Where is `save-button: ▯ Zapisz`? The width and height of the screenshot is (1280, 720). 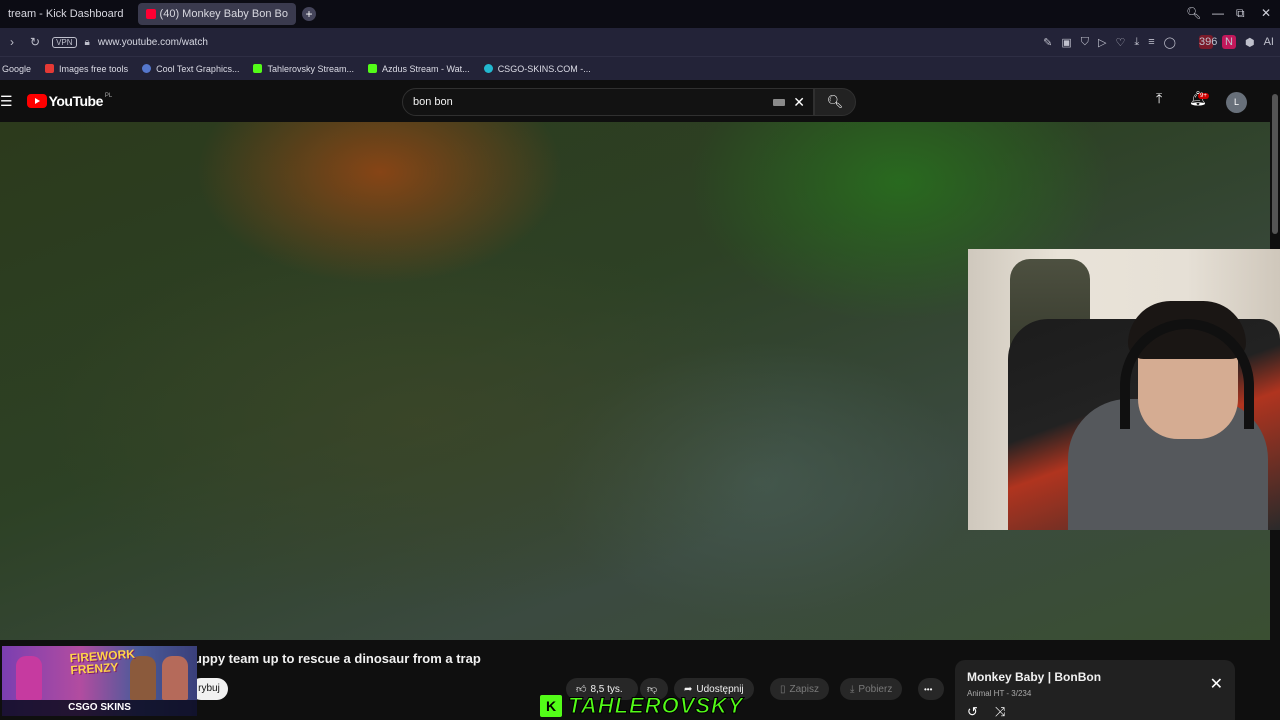 save-button: ▯ Zapisz is located at coordinates (799, 689).